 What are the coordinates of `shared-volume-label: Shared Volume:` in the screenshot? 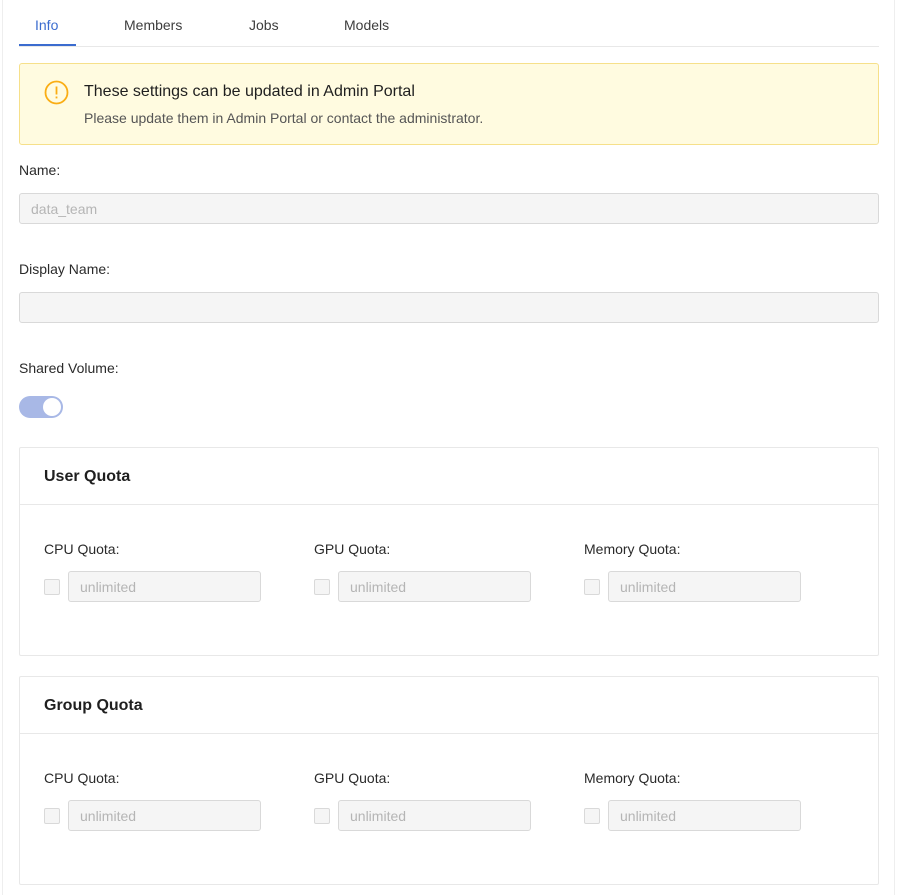 It's located at (69, 368).